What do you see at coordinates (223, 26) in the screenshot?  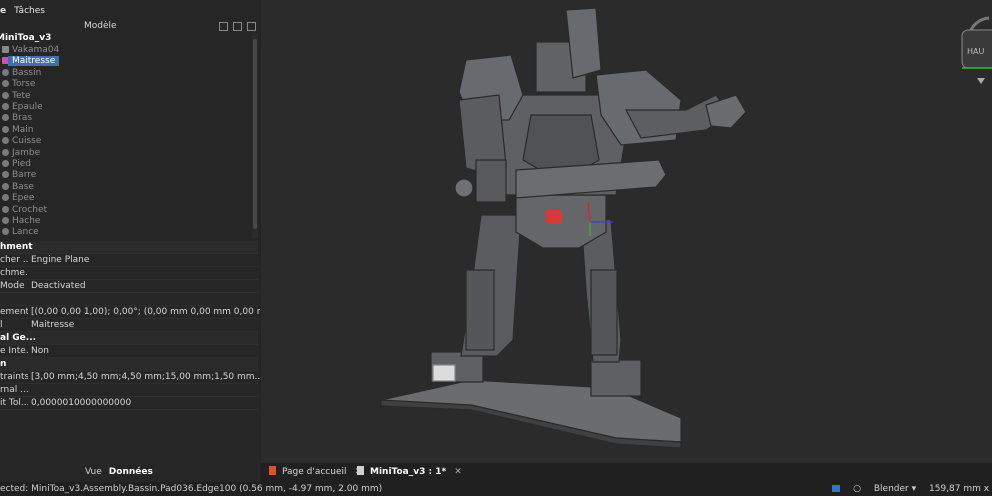 I see `restore-icon` at bounding box center [223, 26].